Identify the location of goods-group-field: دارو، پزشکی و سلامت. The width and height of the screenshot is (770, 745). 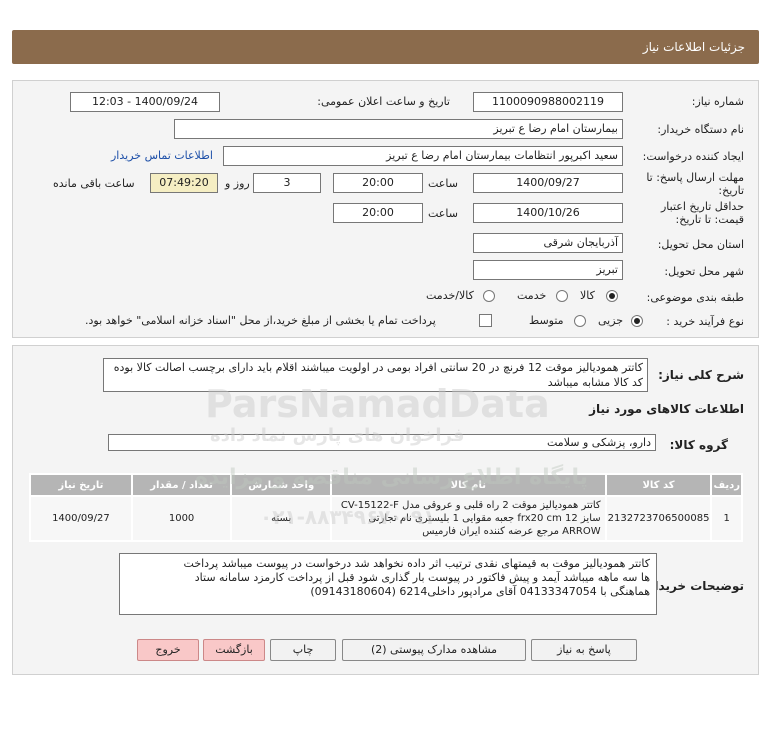
(382, 442).